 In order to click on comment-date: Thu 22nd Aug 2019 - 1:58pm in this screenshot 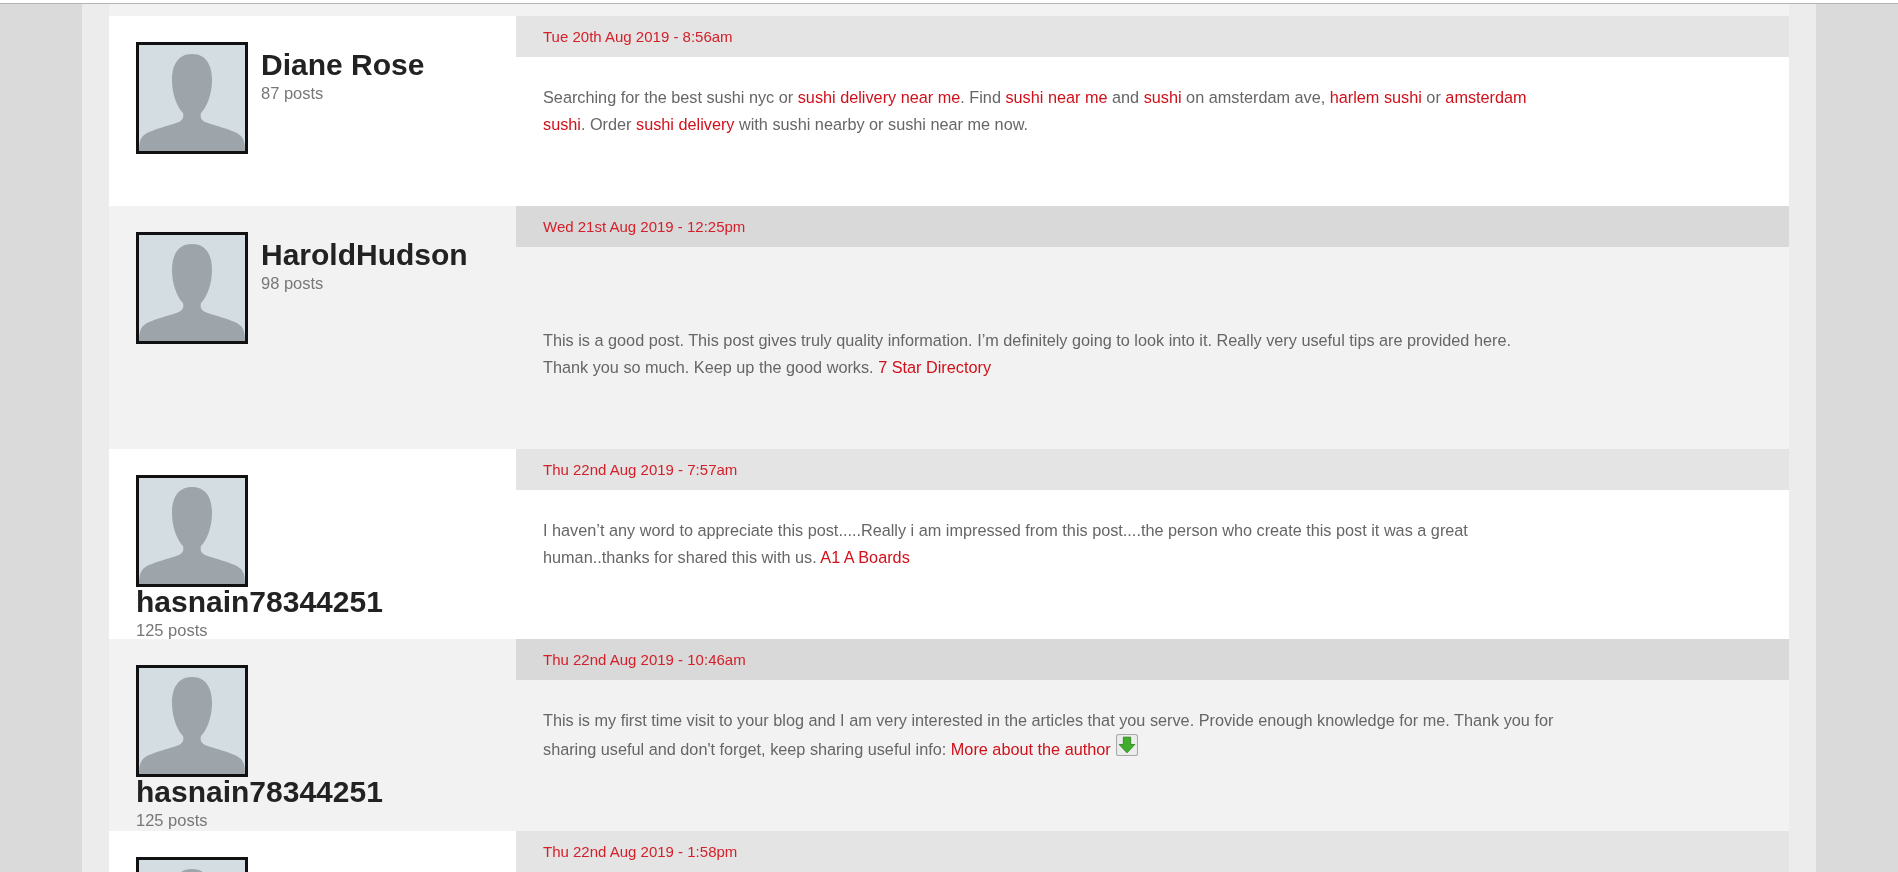, I will do `click(640, 851)`.